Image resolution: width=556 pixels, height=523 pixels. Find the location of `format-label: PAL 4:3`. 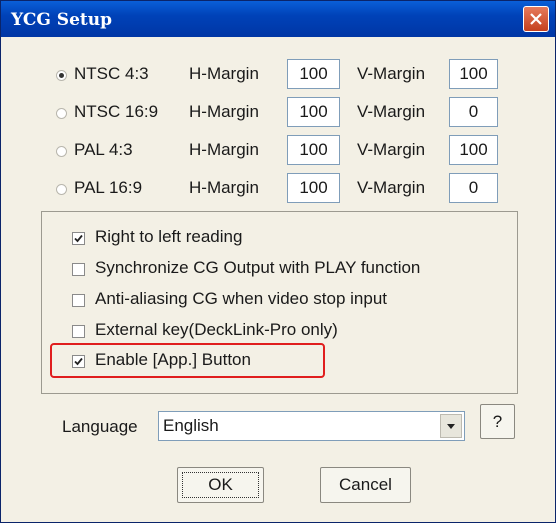

format-label: PAL 4:3 is located at coordinates (103, 149).